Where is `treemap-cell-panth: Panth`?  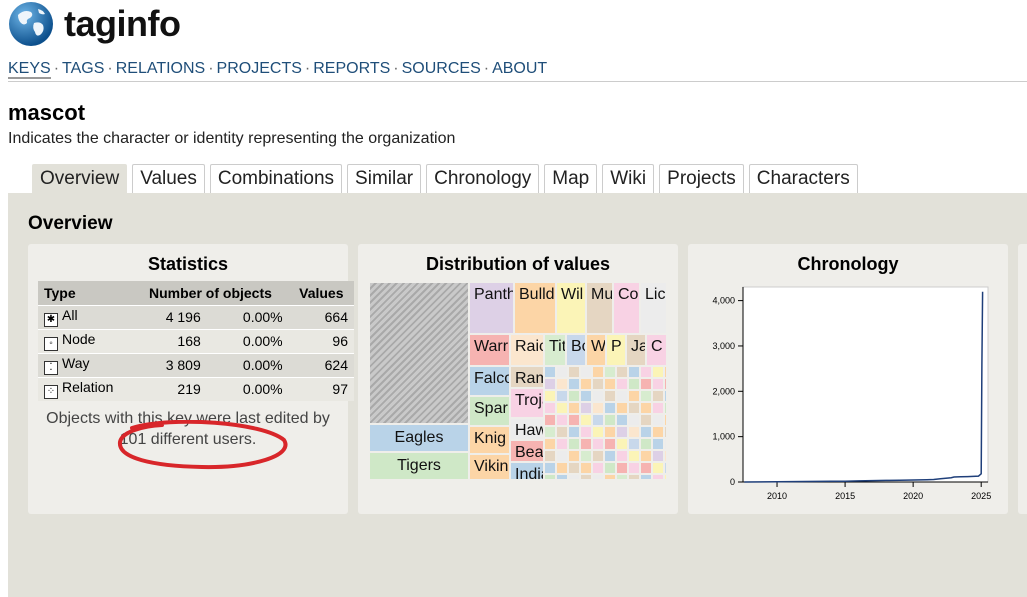 treemap-cell-panth: Panth is located at coordinates (491, 308).